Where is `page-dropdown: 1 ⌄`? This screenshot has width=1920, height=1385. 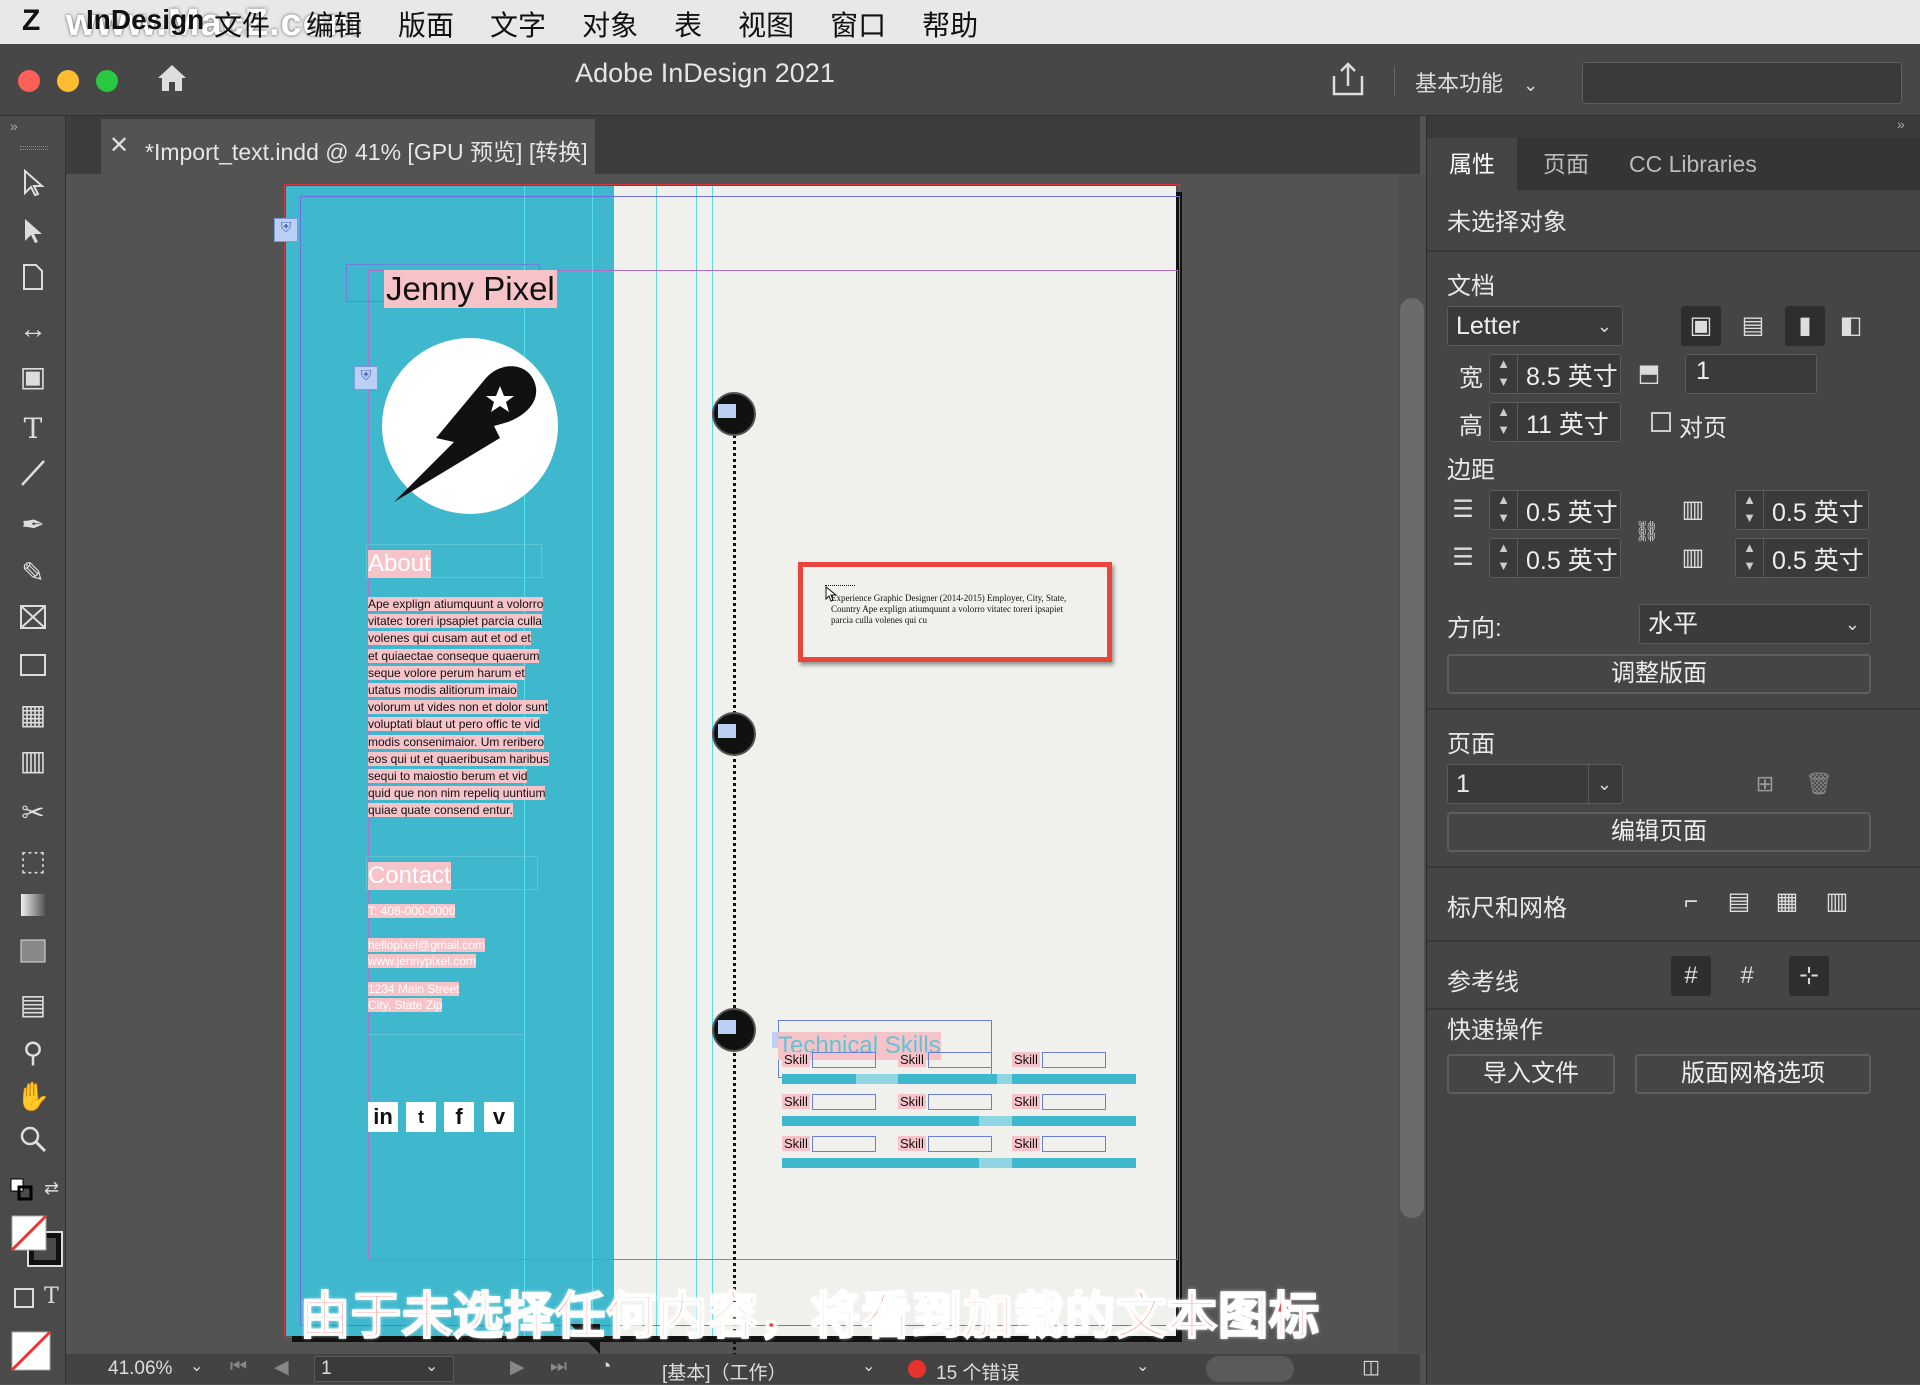 page-dropdown: 1 ⌄ is located at coordinates (1535, 784).